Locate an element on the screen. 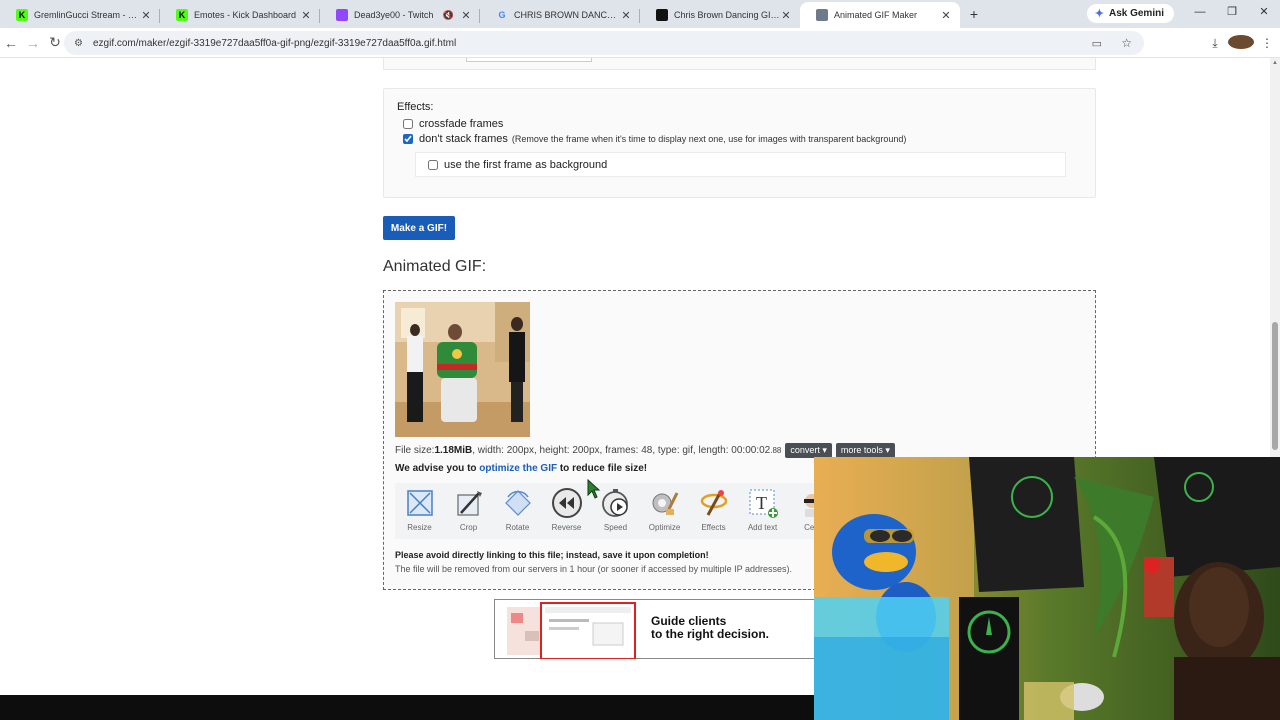 The image size is (1280, 720). tool-optimize: Optimize is located at coordinates (664, 511).